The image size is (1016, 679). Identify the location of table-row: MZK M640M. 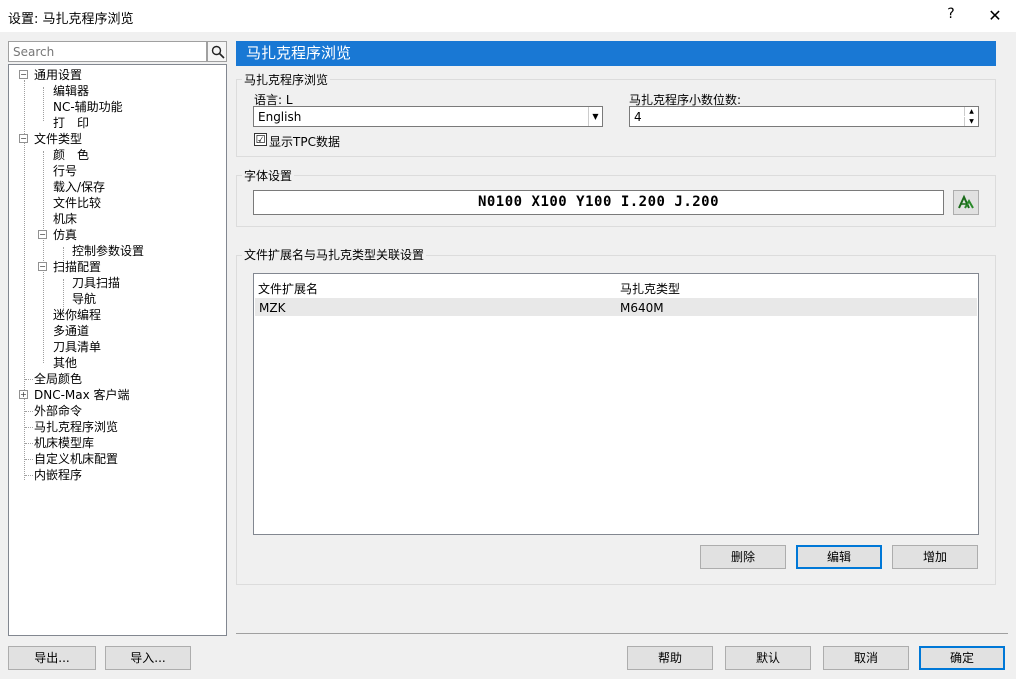
(616, 307).